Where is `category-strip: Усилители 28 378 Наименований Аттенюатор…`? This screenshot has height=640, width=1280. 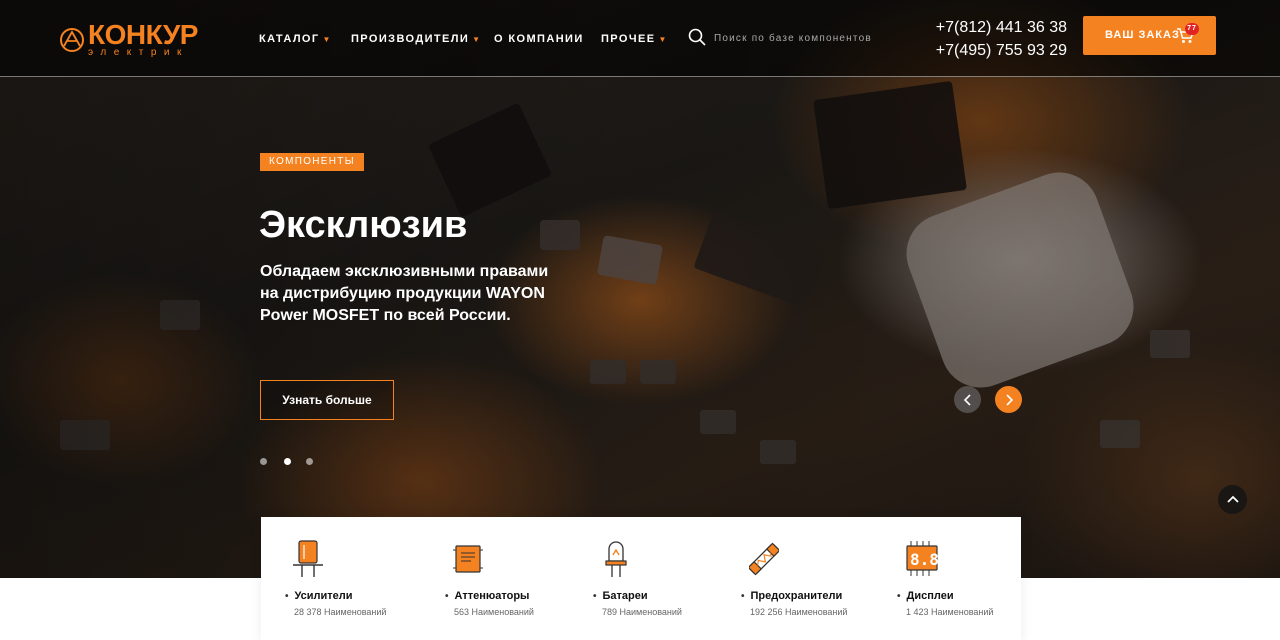 category-strip: Усилители 28 378 Наименований Аттенюатор… is located at coordinates (641, 578).